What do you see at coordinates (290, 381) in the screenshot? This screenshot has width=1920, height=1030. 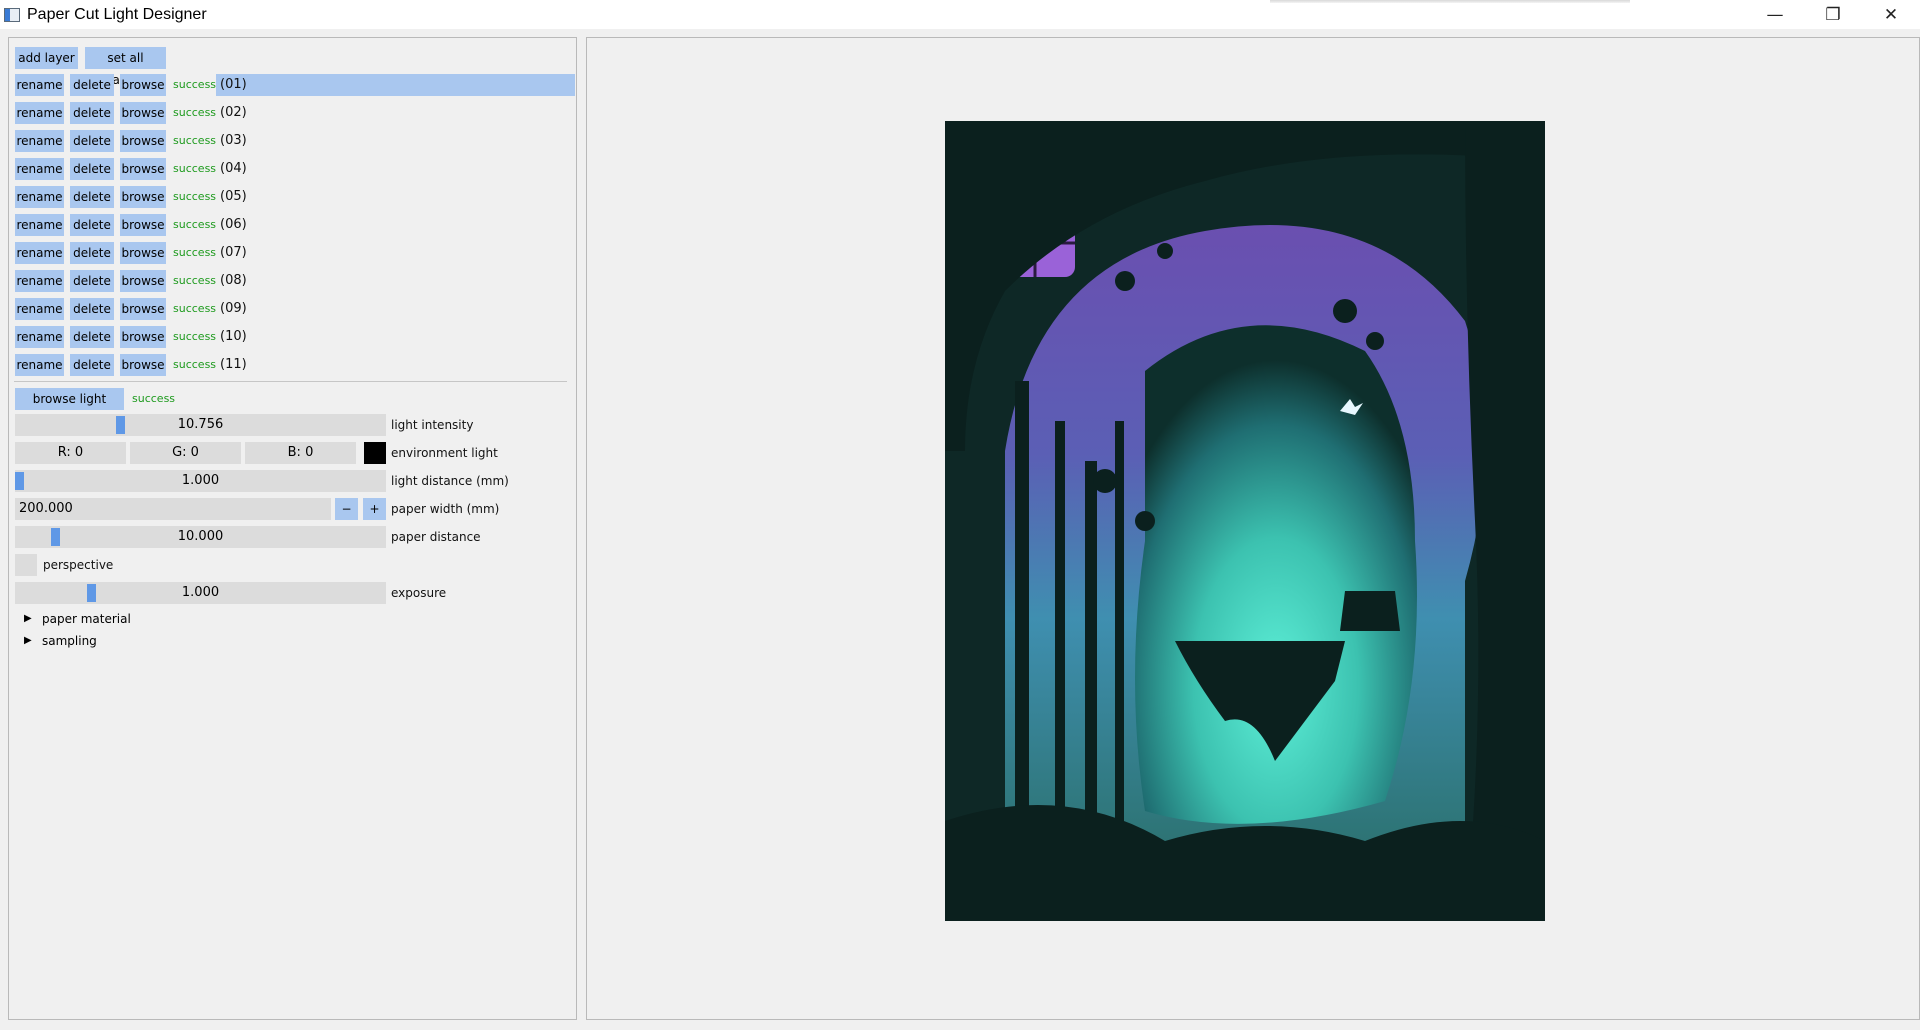 I see `divider` at bounding box center [290, 381].